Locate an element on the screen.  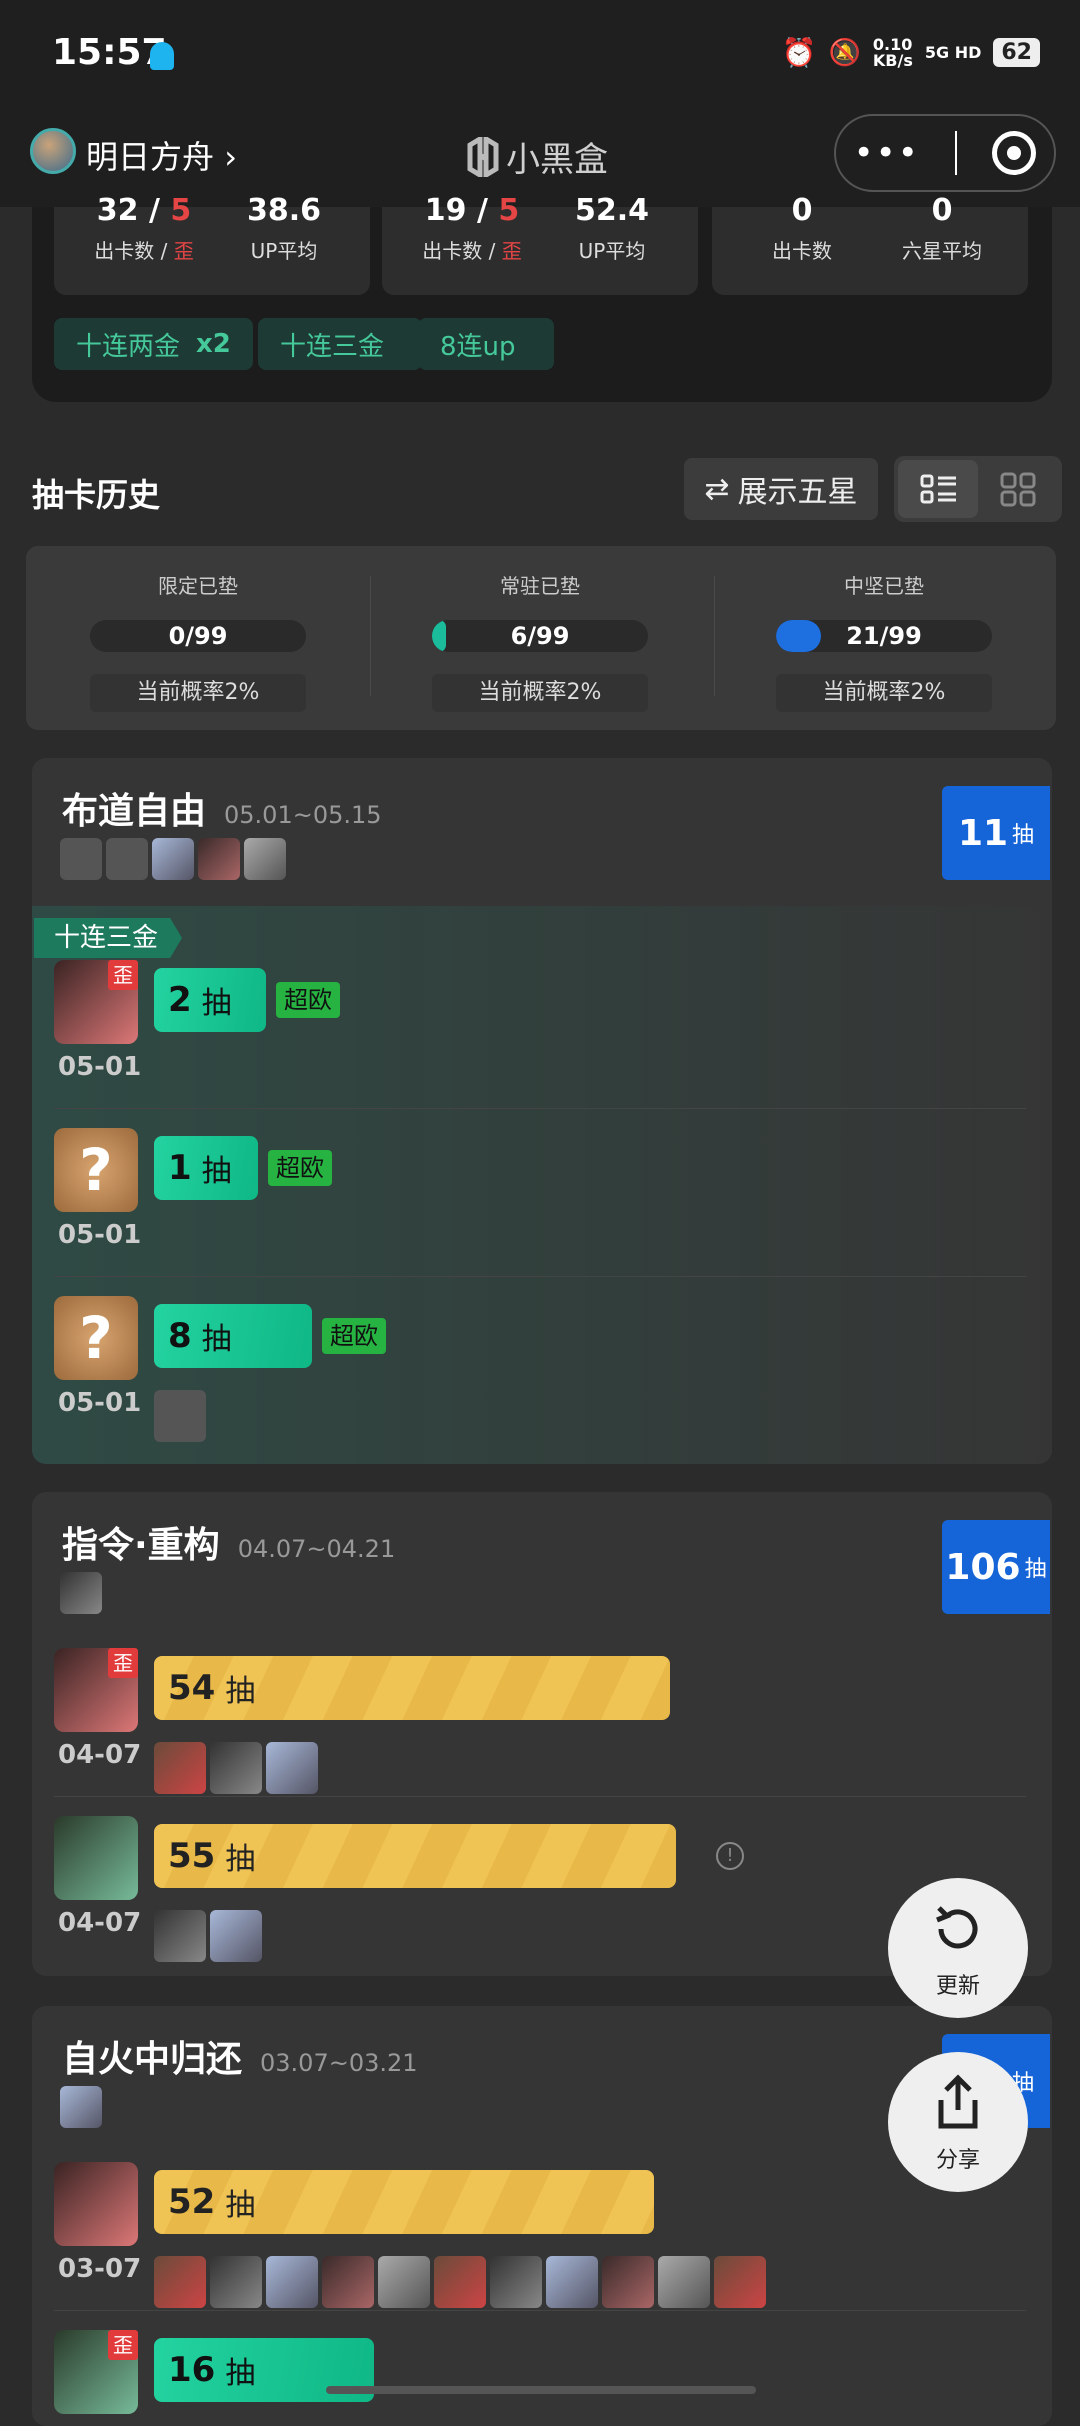
achievement-tag: 8连up is located at coordinates (486, 344).